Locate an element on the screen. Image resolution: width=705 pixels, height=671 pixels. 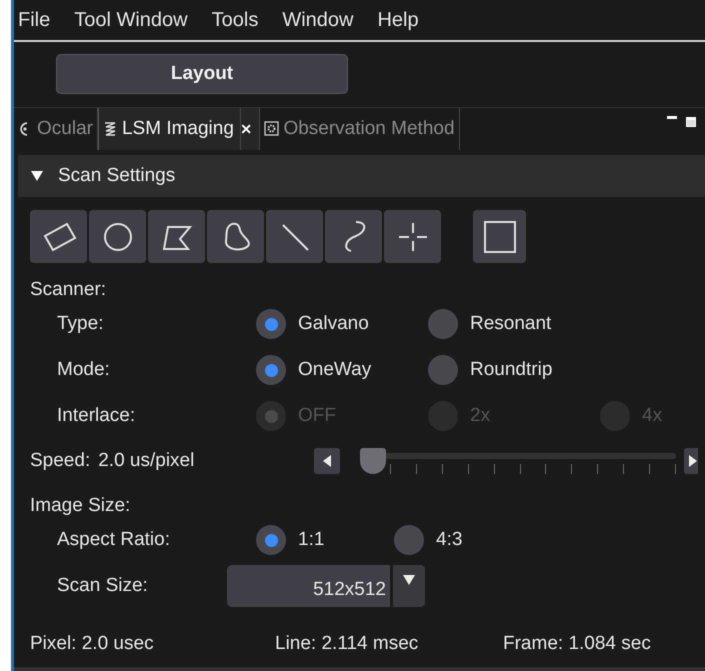
zigzag-icon is located at coordinates (110, 129).